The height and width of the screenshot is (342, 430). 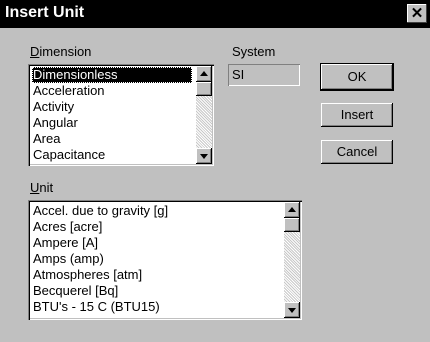 I want to click on dimension-label: Dimension, so click(x=60, y=51).